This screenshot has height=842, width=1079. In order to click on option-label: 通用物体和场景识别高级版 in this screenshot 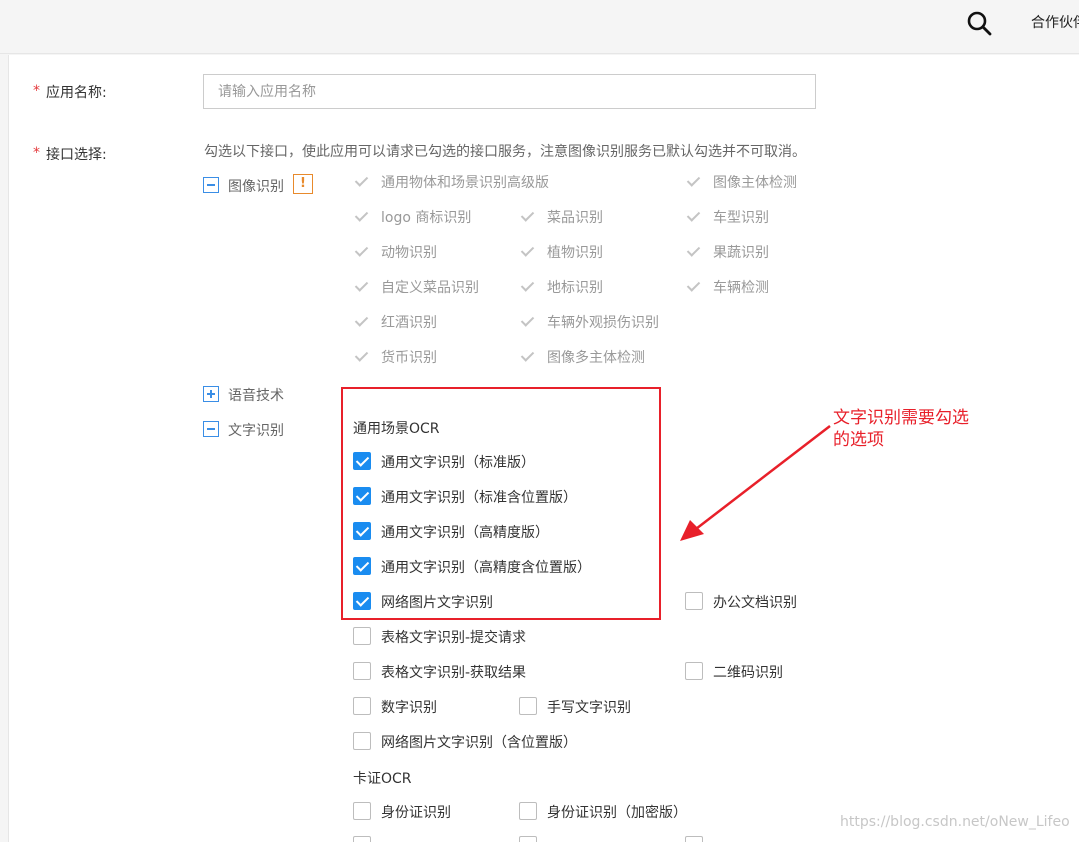, I will do `click(465, 183)`.